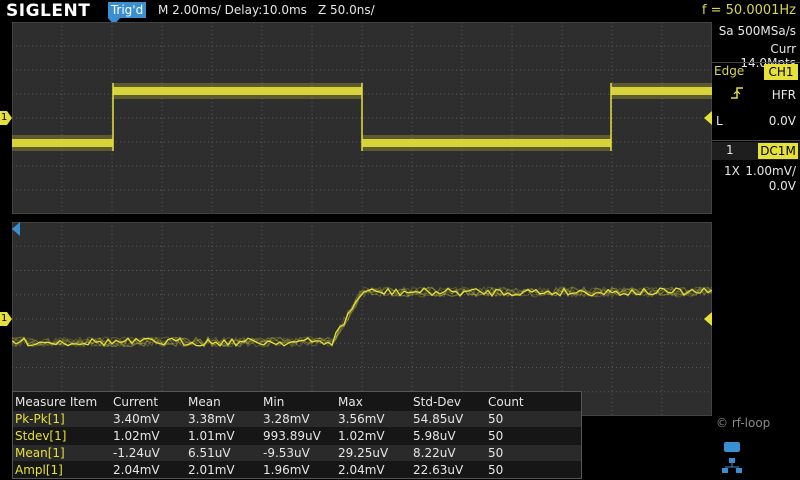 The width and height of the screenshot is (800, 480). I want to click on zoom-timebase-readout: Z 50.0ns/, so click(346, 10).